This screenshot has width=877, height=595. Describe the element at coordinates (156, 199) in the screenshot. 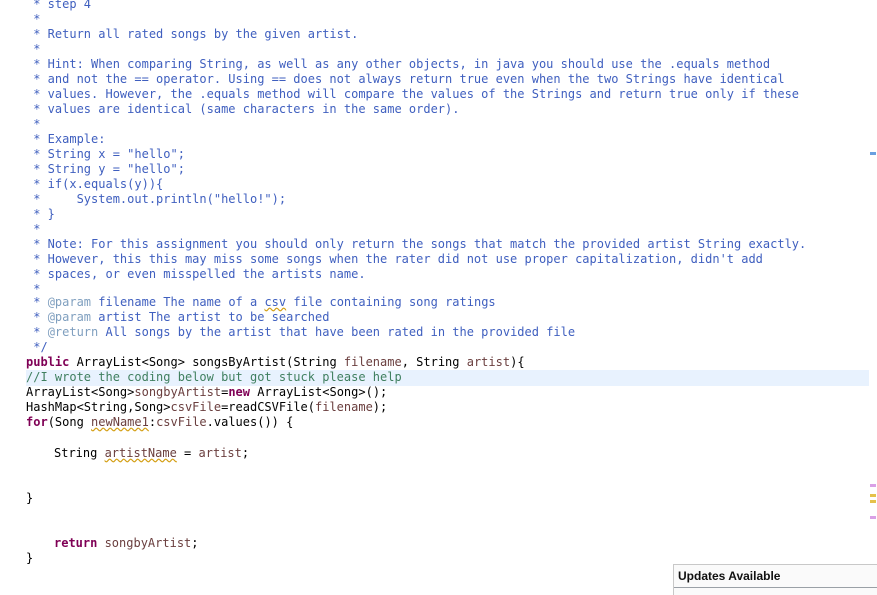

I see `javadoc-line: * System.out.println("hello!");` at that location.